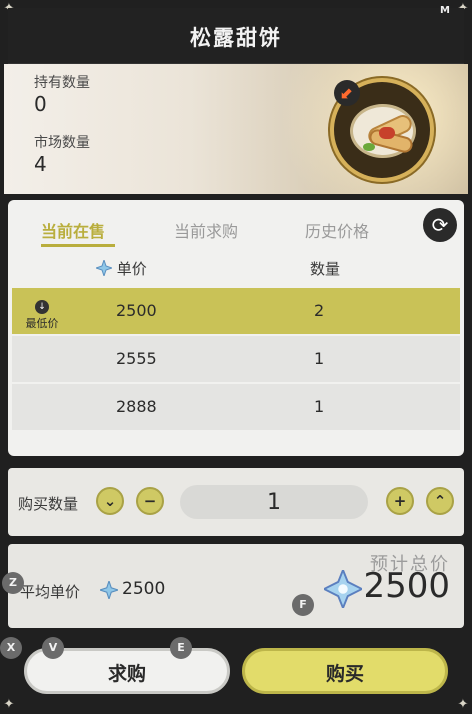 Image resolution: width=472 pixels, height=714 pixels. What do you see at coordinates (42, 307) in the screenshot?
I see `down-arrow-icon: ↓` at bounding box center [42, 307].